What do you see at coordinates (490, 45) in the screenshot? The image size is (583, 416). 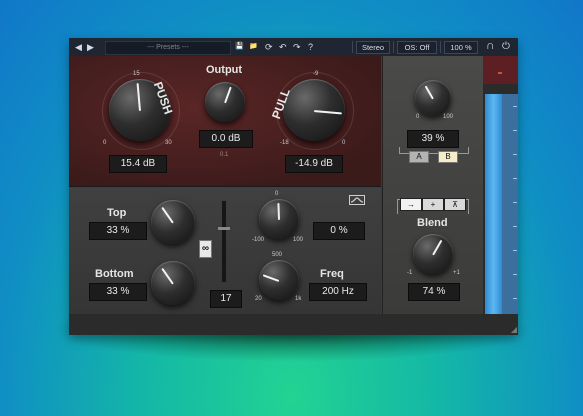 I see `headphones-icon: ∩` at bounding box center [490, 45].